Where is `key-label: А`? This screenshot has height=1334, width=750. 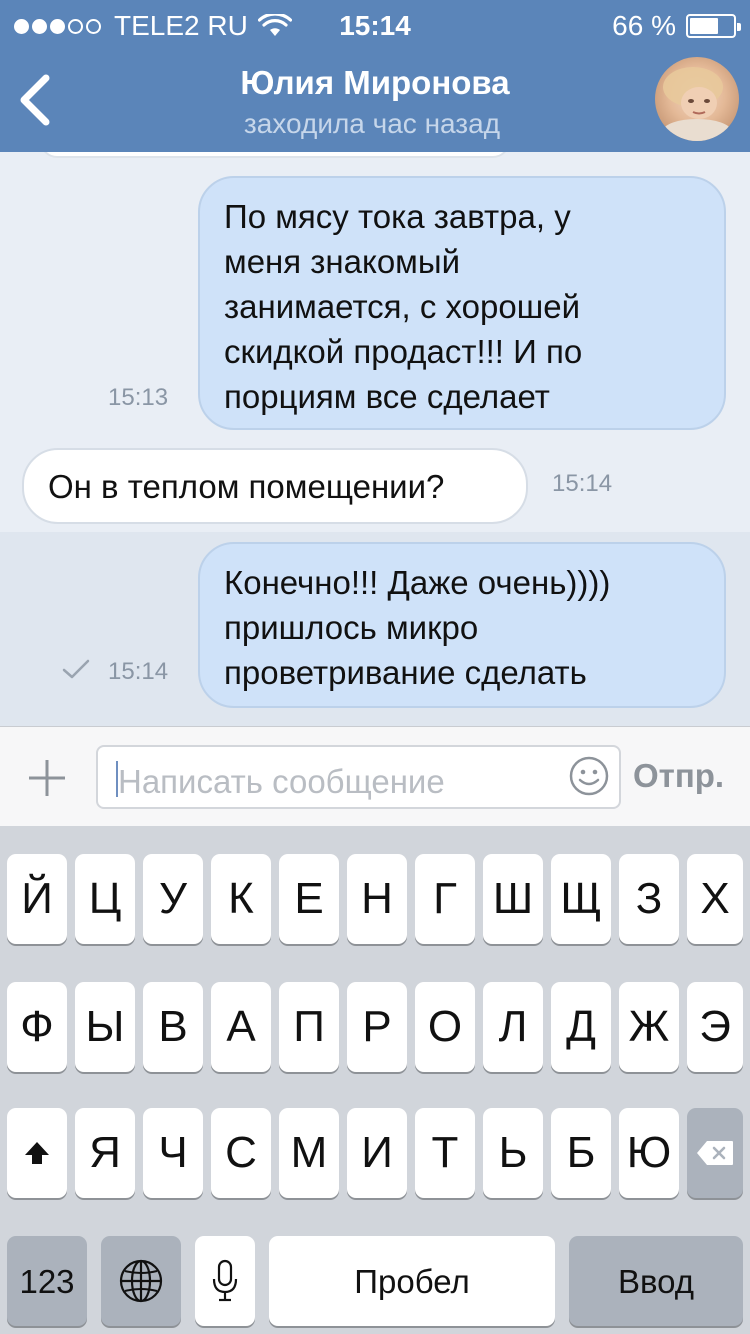
key-label: А is located at coordinates (241, 1026).